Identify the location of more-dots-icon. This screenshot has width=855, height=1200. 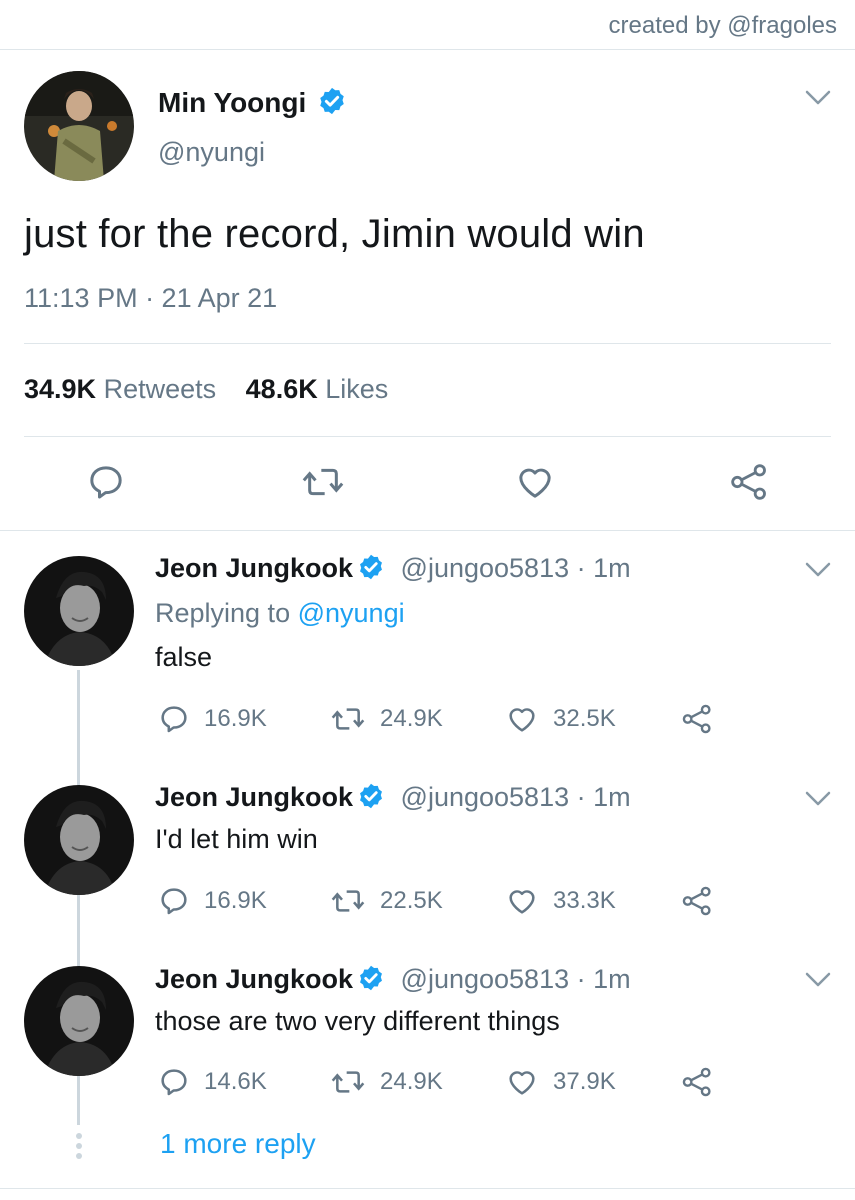
(79, 1149).